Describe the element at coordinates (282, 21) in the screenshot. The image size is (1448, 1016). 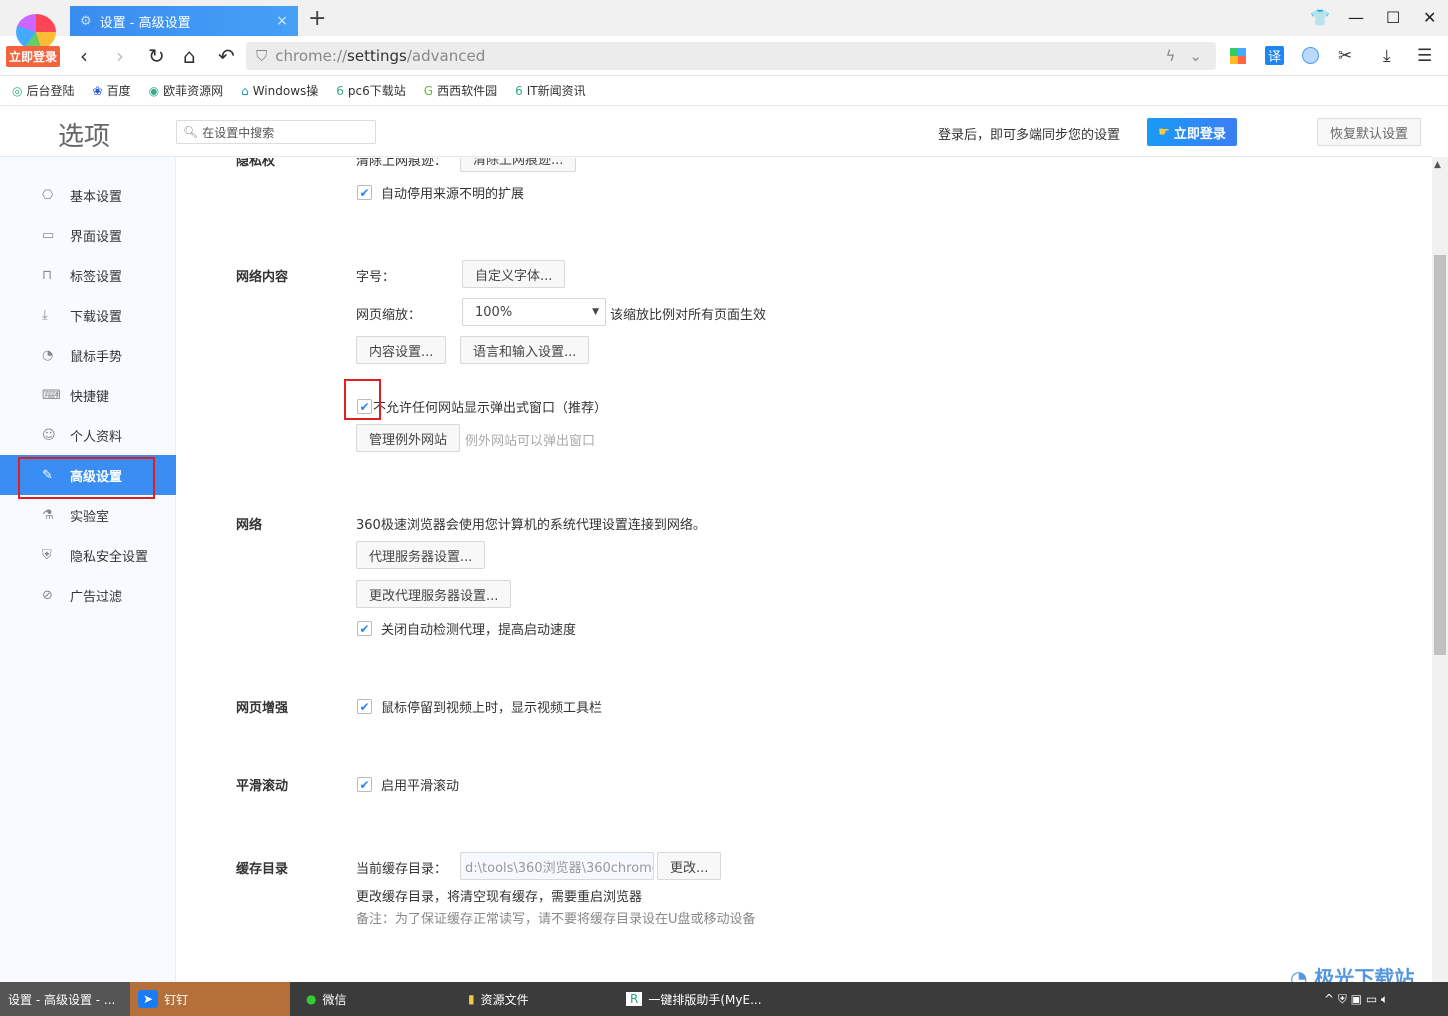
I see `close-tab-icon: ×` at that location.